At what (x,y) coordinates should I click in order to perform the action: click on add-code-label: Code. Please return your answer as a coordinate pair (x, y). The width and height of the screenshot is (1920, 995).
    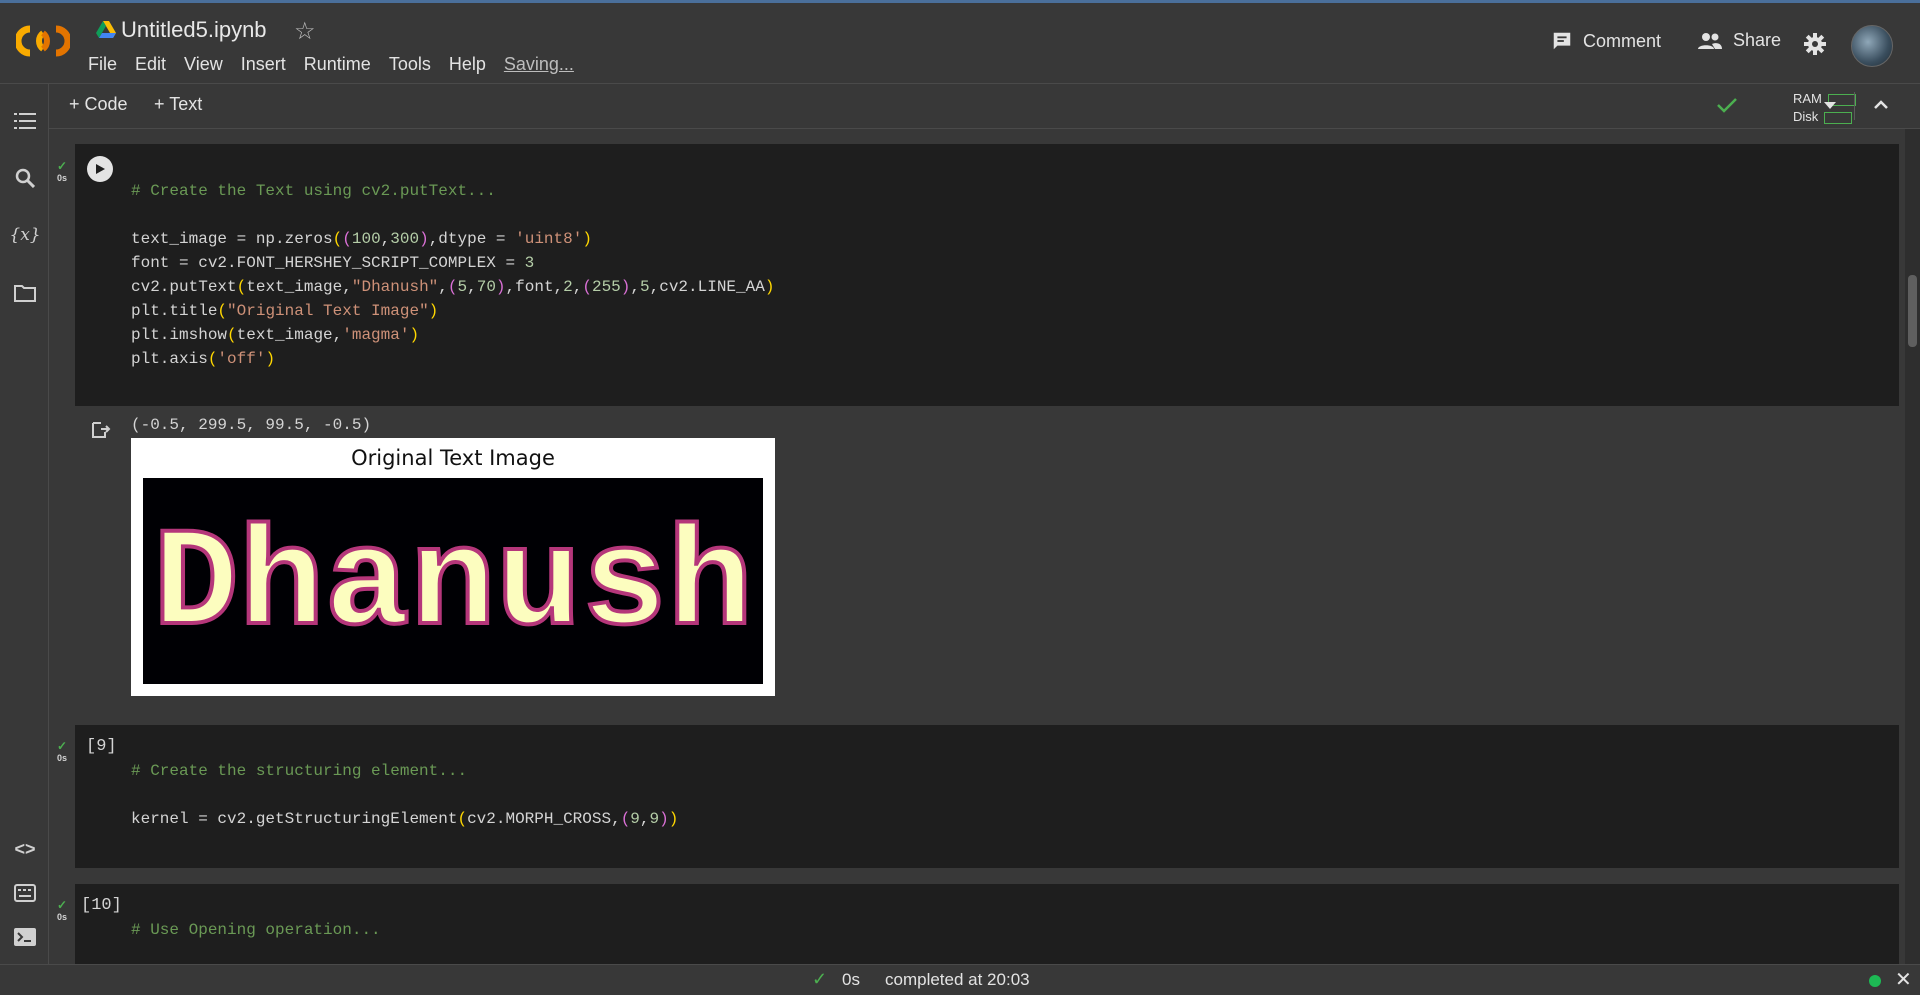
    Looking at the image, I should click on (106, 104).